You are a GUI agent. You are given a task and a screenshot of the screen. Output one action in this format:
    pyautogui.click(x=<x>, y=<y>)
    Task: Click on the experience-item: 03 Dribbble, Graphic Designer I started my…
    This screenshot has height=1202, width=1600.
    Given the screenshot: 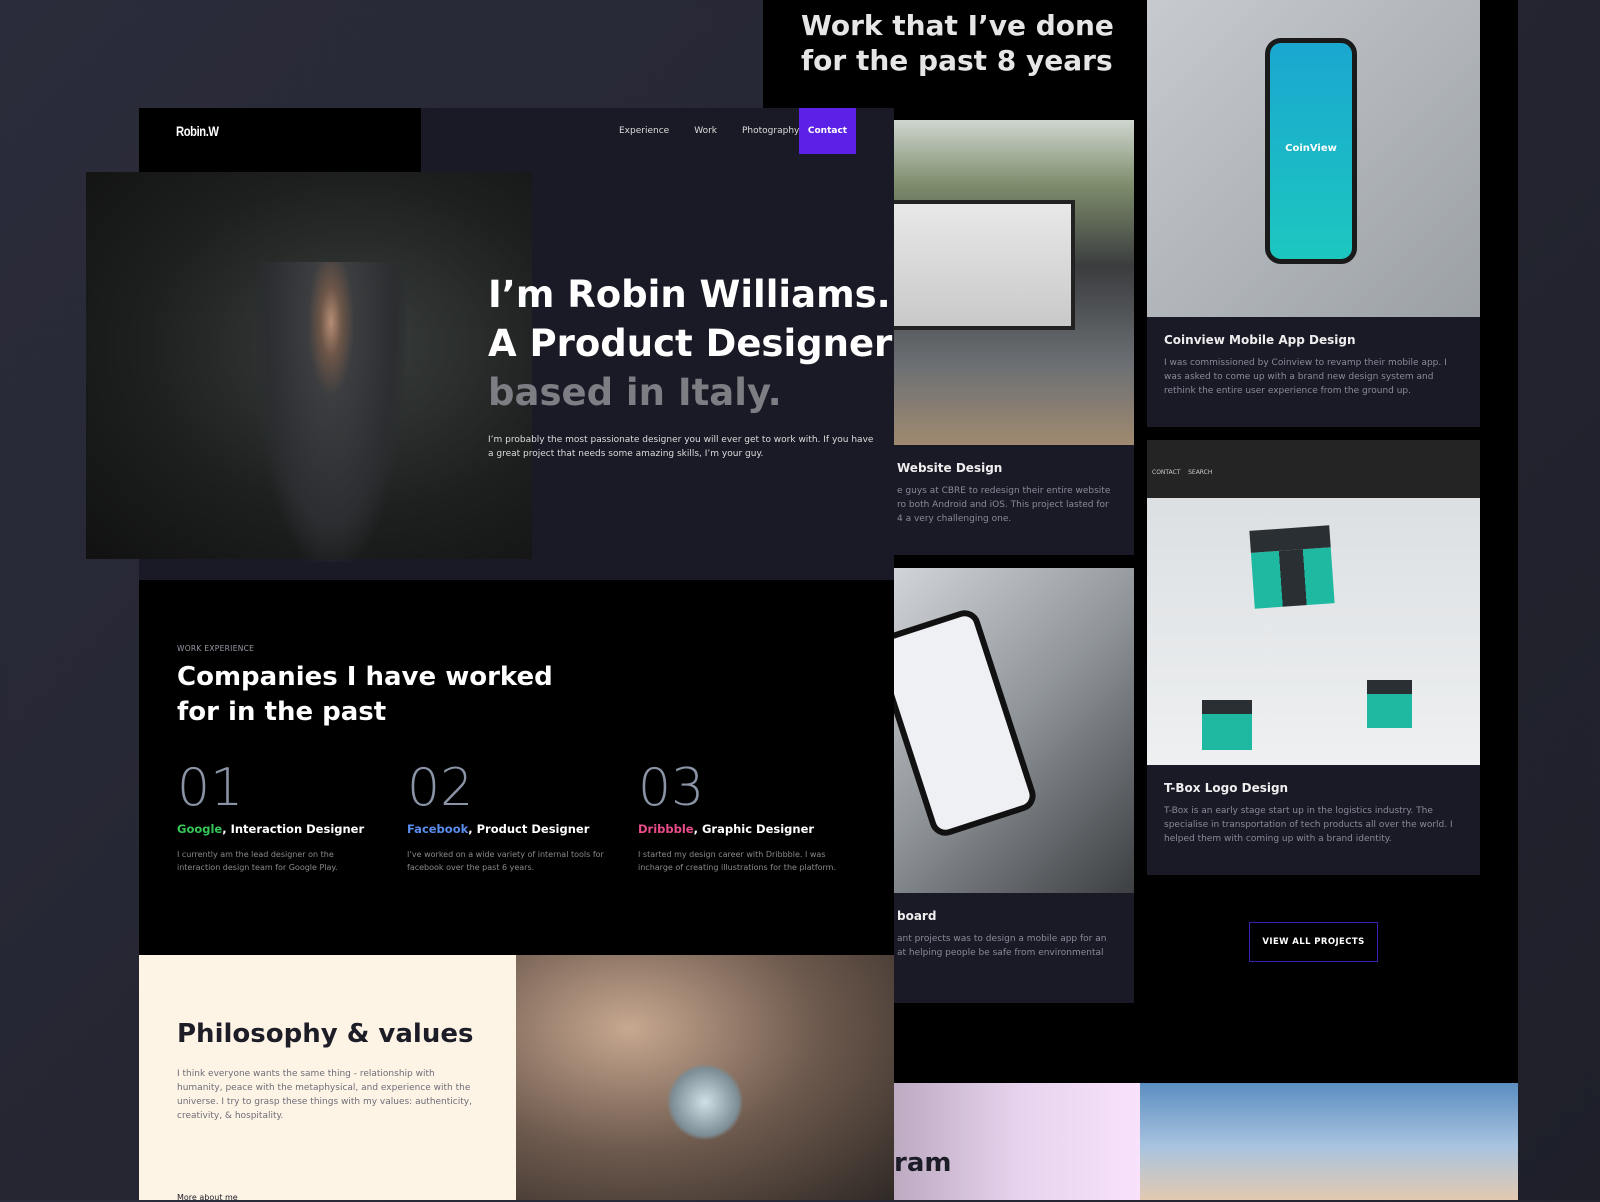 What is the action you would take?
    pyautogui.click(x=737, y=815)
    